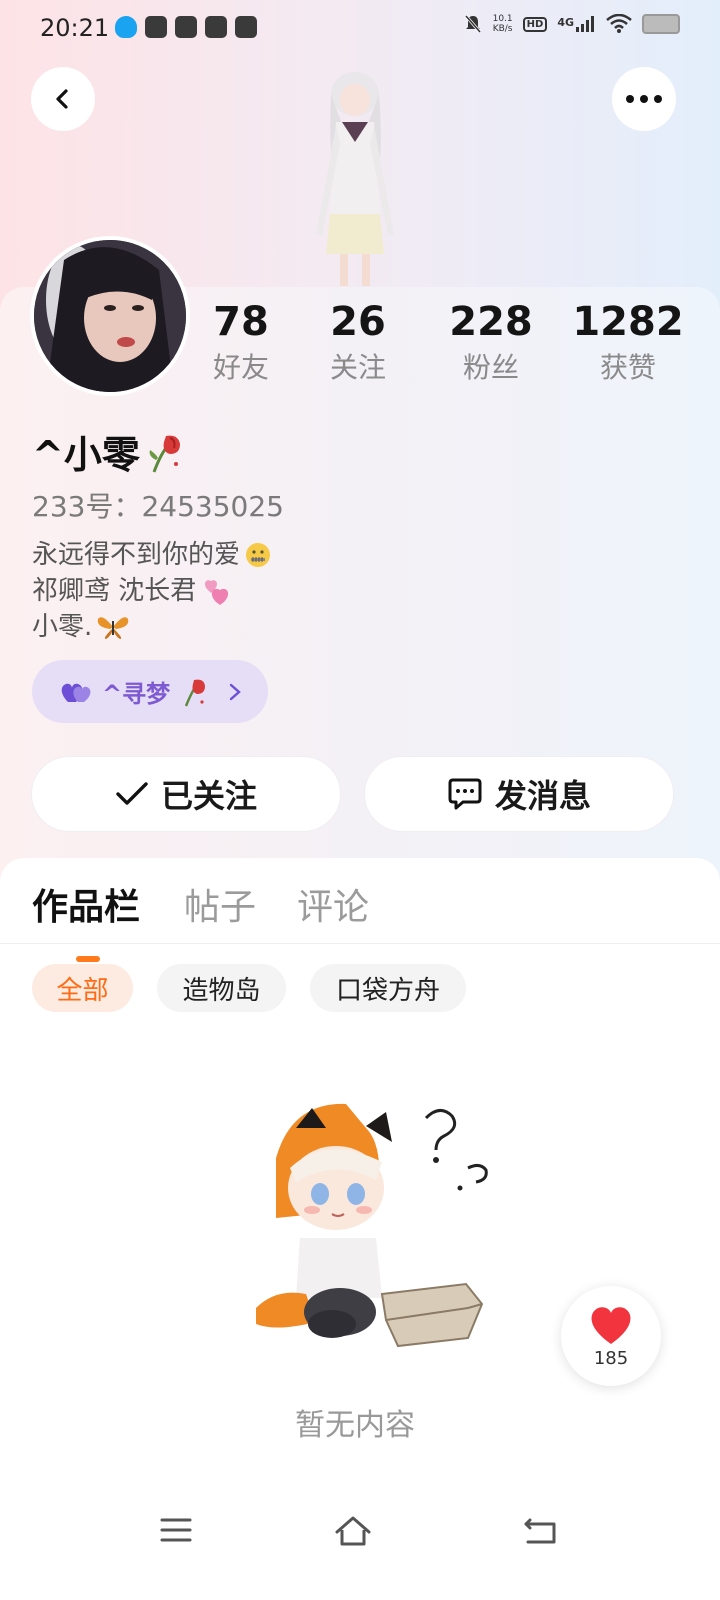 This screenshot has width=720, height=1600. What do you see at coordinates (627, 367) in the screenshot?
I see `stat-label: 获赞` at bounding box center [627, 367].